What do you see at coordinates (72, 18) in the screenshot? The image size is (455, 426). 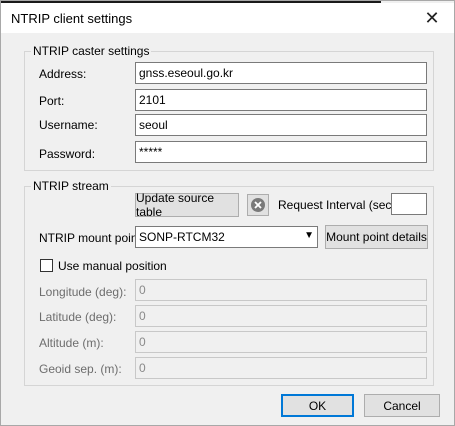 I see `window-title: NTRIP client settings` at bounding box center [72, 18].